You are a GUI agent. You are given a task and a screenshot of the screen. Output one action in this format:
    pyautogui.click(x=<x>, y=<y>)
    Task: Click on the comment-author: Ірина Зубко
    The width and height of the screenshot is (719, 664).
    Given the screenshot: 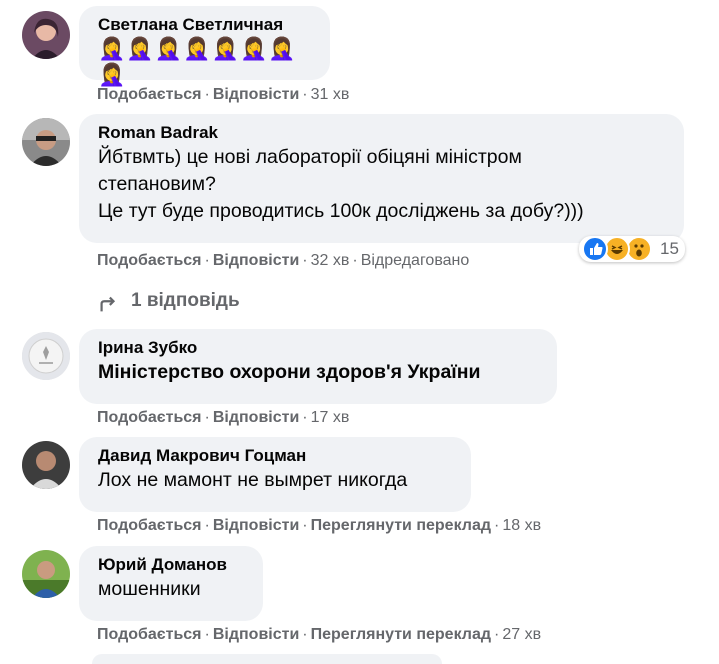 What is the action you would take?
    pyautogui.click(x=318, y=348)
    